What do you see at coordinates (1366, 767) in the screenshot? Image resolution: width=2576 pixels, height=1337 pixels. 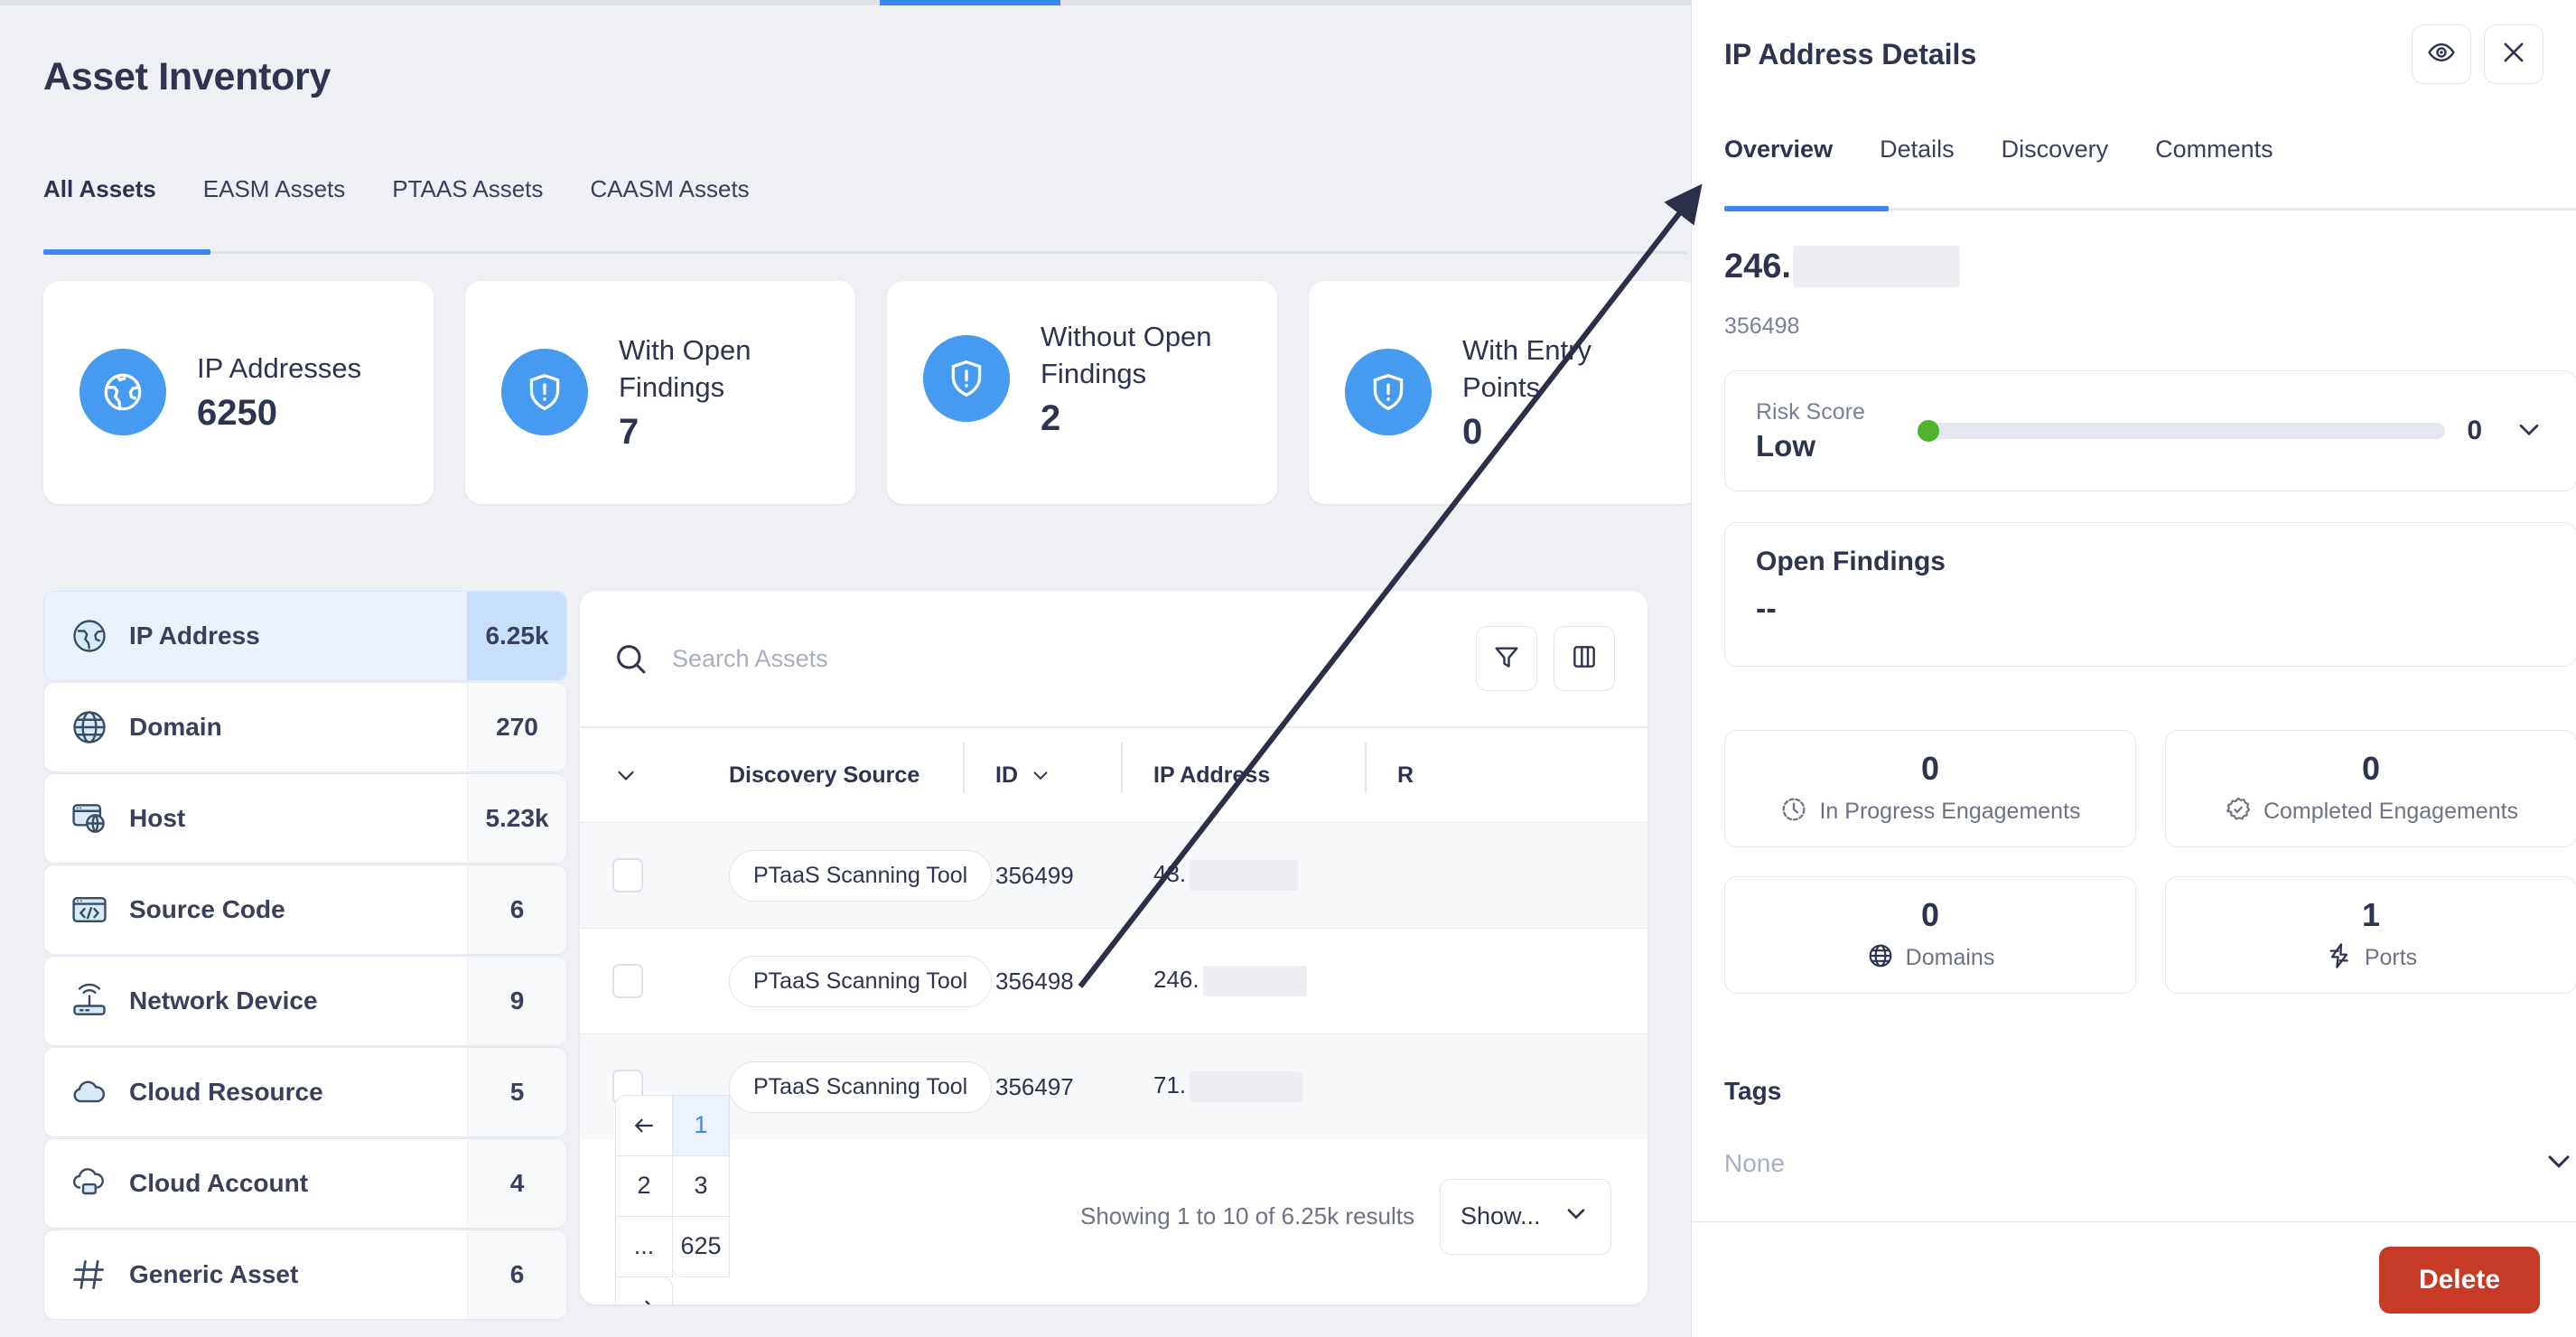 I see `col-divider` at bounding box center [1366, 767].